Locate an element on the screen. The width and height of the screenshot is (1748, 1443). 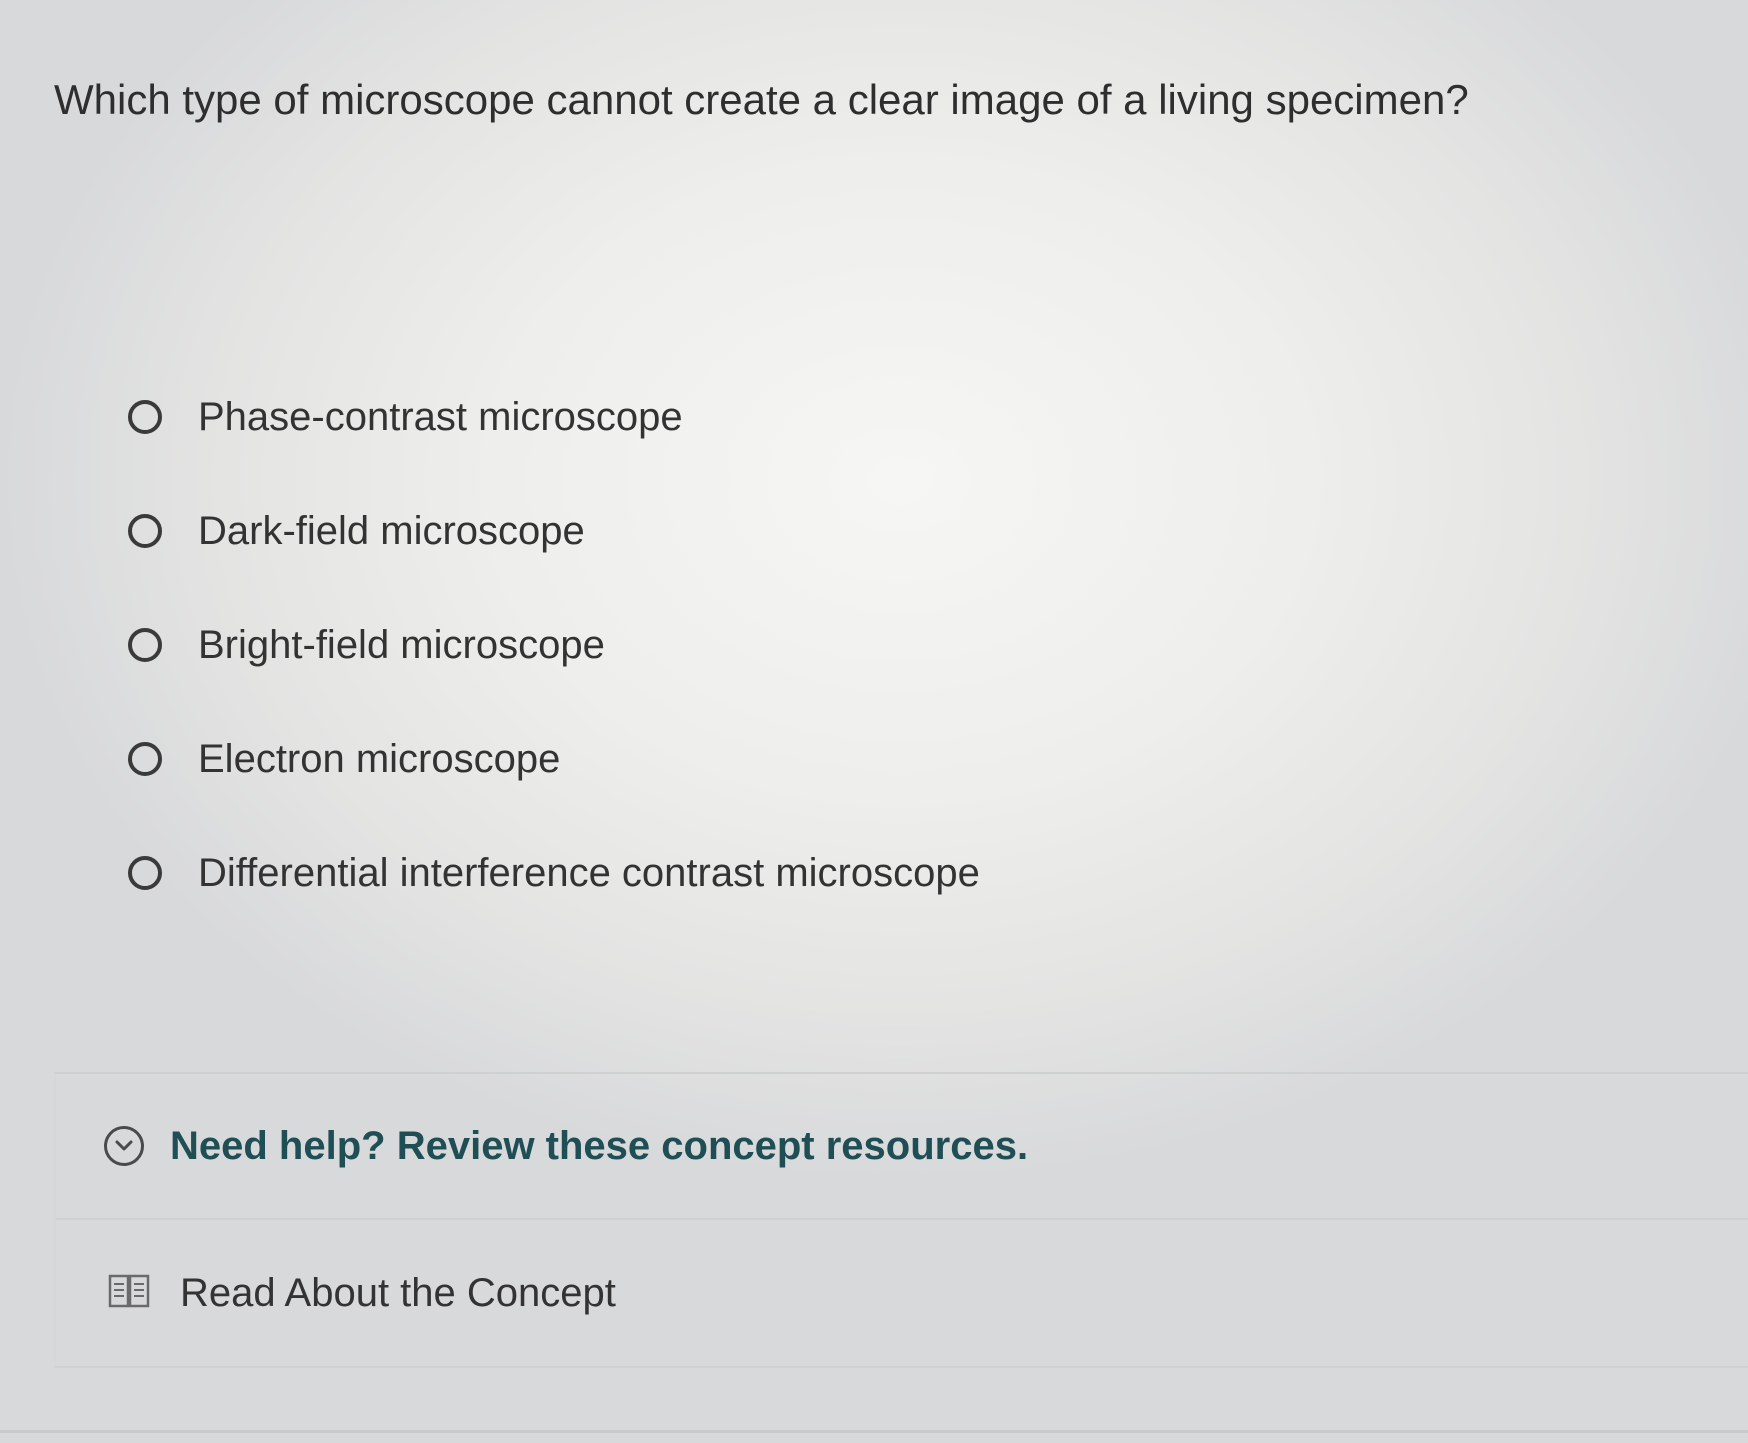
bottom-divider is located at coordinates (874, 1431).